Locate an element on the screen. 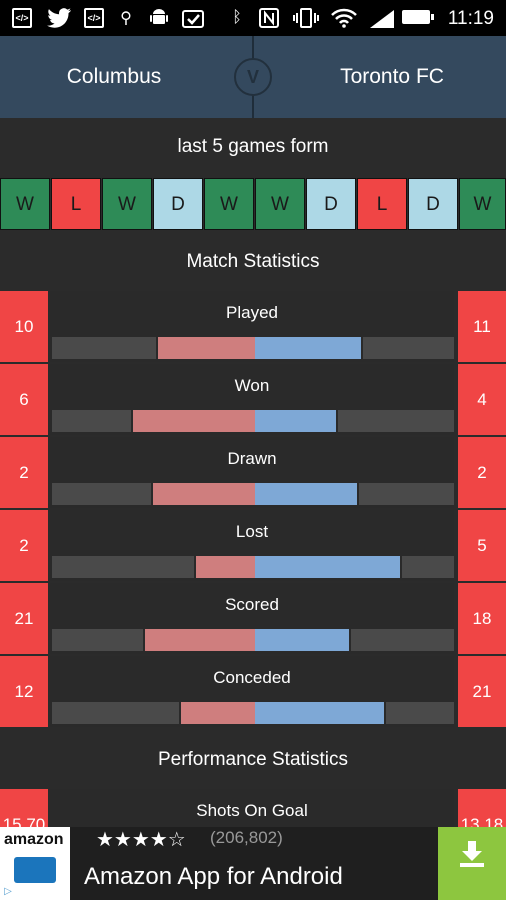 The height and width of the screenshot is (900, 506). android-icon is located at coordinates (159, 18).